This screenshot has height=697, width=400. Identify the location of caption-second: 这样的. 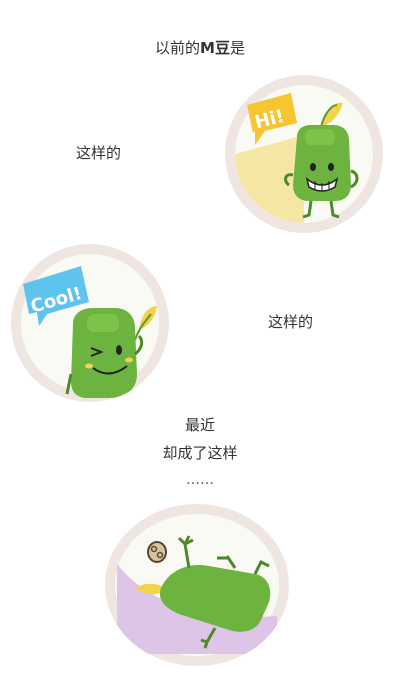
(291, 322).